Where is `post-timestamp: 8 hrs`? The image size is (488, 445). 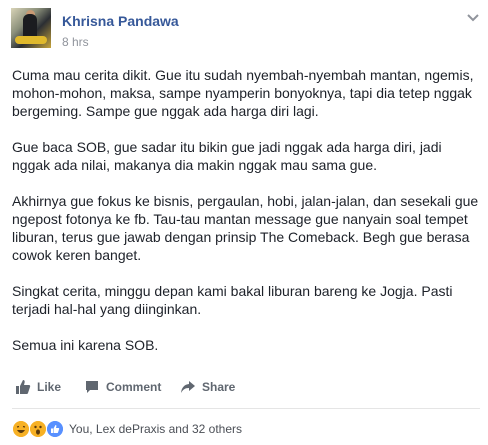 post-timestamp: 8 hrs is located at coordinates (75, 42).